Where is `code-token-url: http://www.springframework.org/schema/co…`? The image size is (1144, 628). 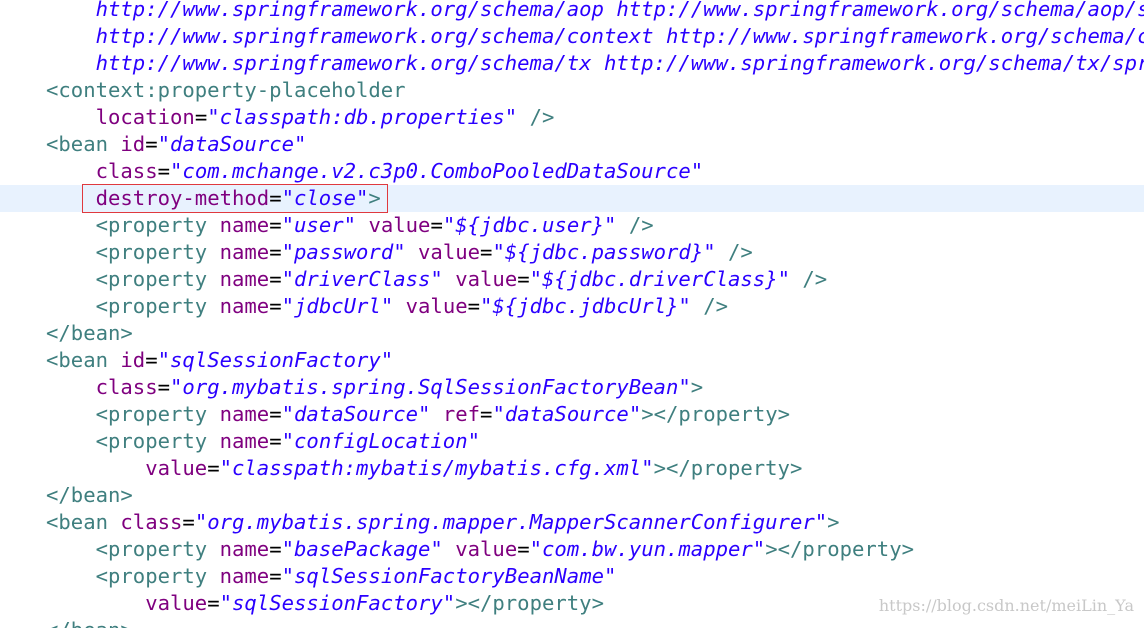
code-token-url: http://www.springframework.org/schema/co… is located at coordinates (619, 36).